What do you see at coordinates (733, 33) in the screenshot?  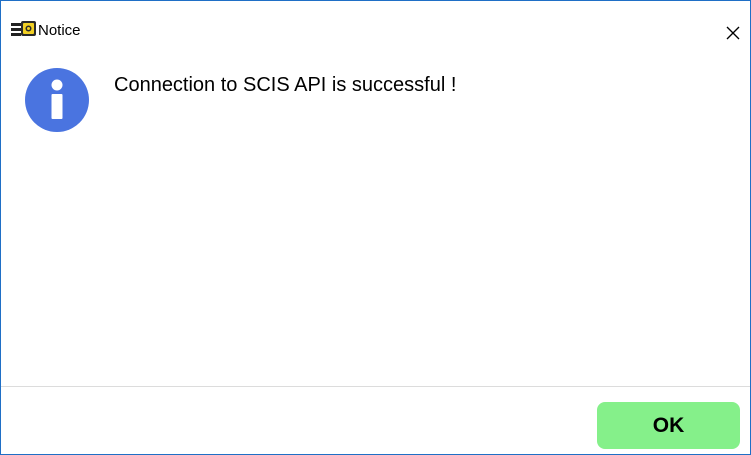 I see `close-icon` at bounding box center [733, 33].